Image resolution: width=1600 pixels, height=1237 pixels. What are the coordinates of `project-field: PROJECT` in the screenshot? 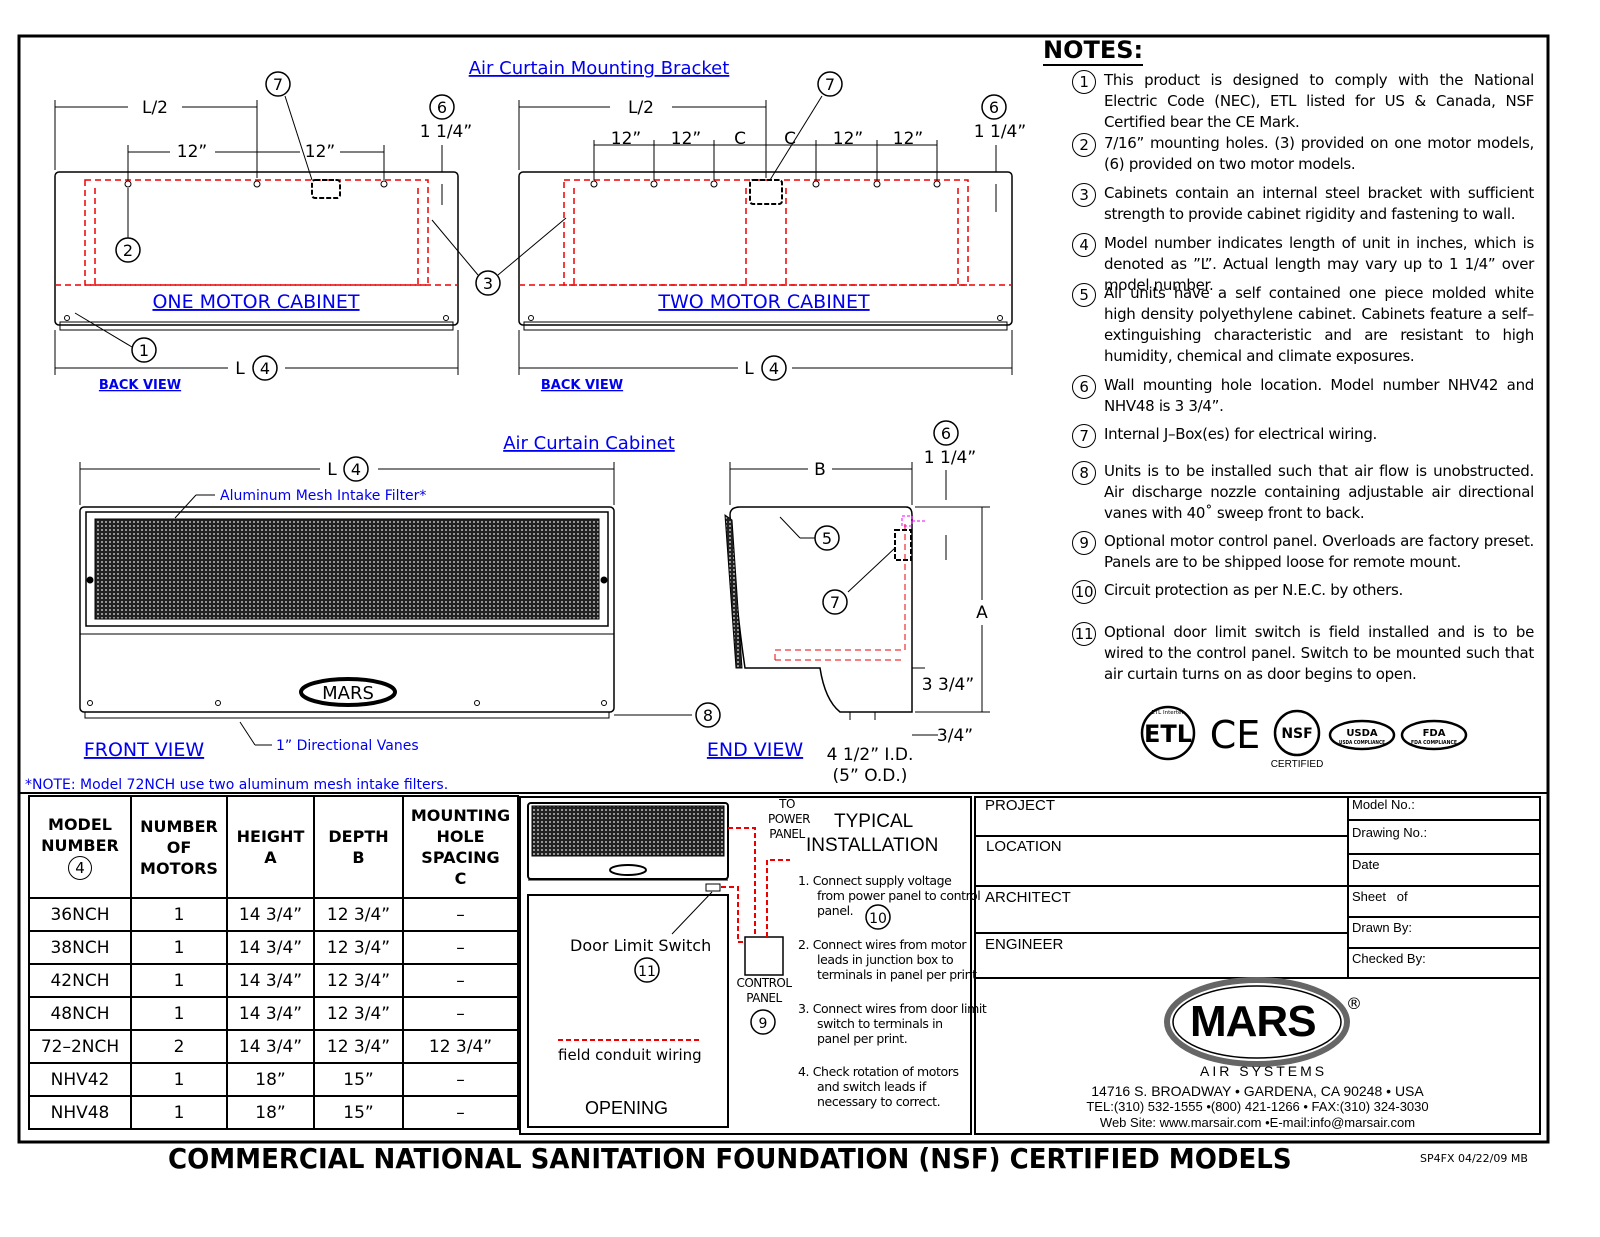 It's located at (1020, 805).